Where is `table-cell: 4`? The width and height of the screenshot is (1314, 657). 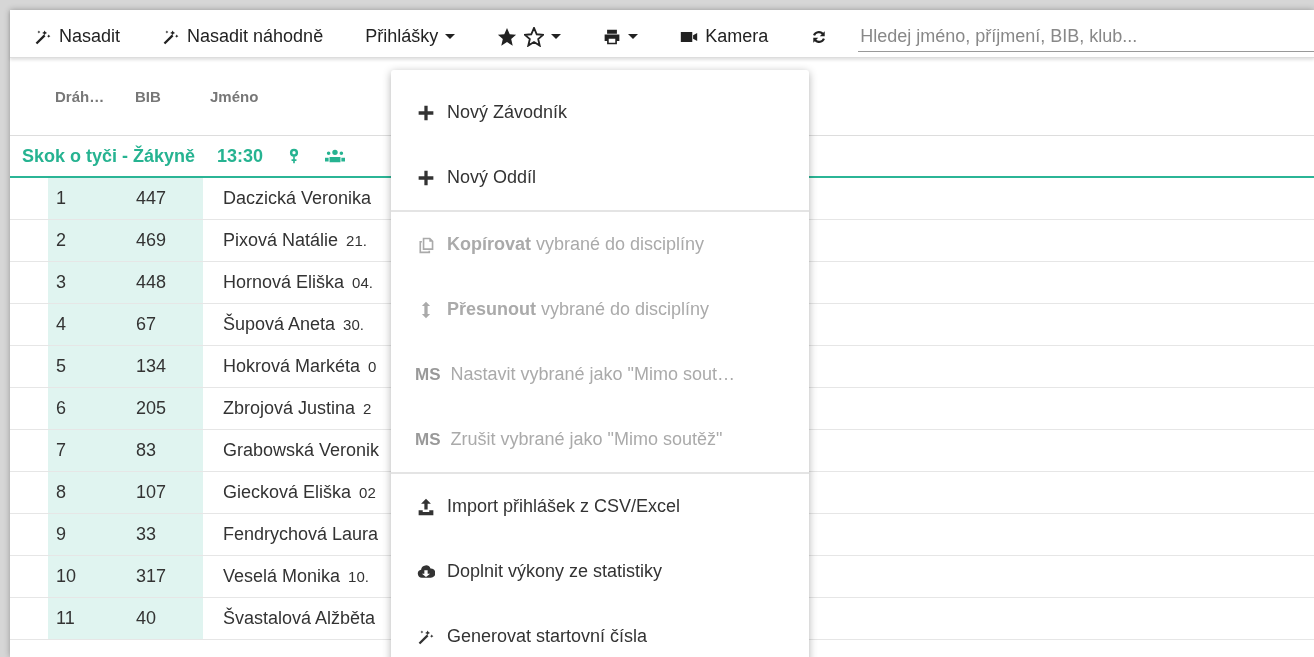 table-cell: 4 is located at coordinates (88, 324).